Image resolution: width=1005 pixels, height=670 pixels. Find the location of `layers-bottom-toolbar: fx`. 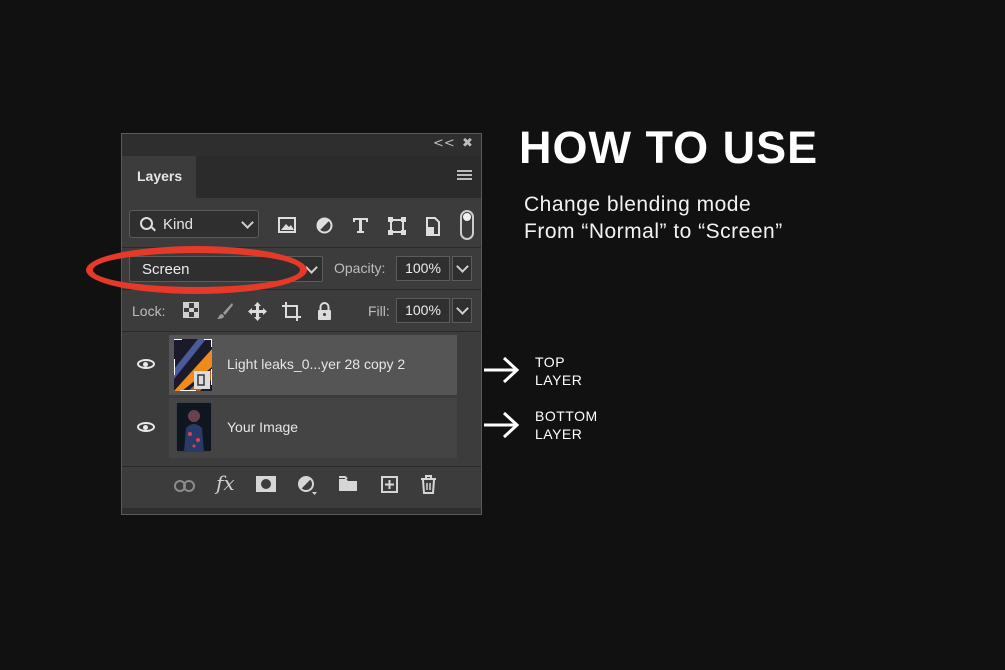

layers-bottom-toolbar: fx is located at coordinates (301, 487).